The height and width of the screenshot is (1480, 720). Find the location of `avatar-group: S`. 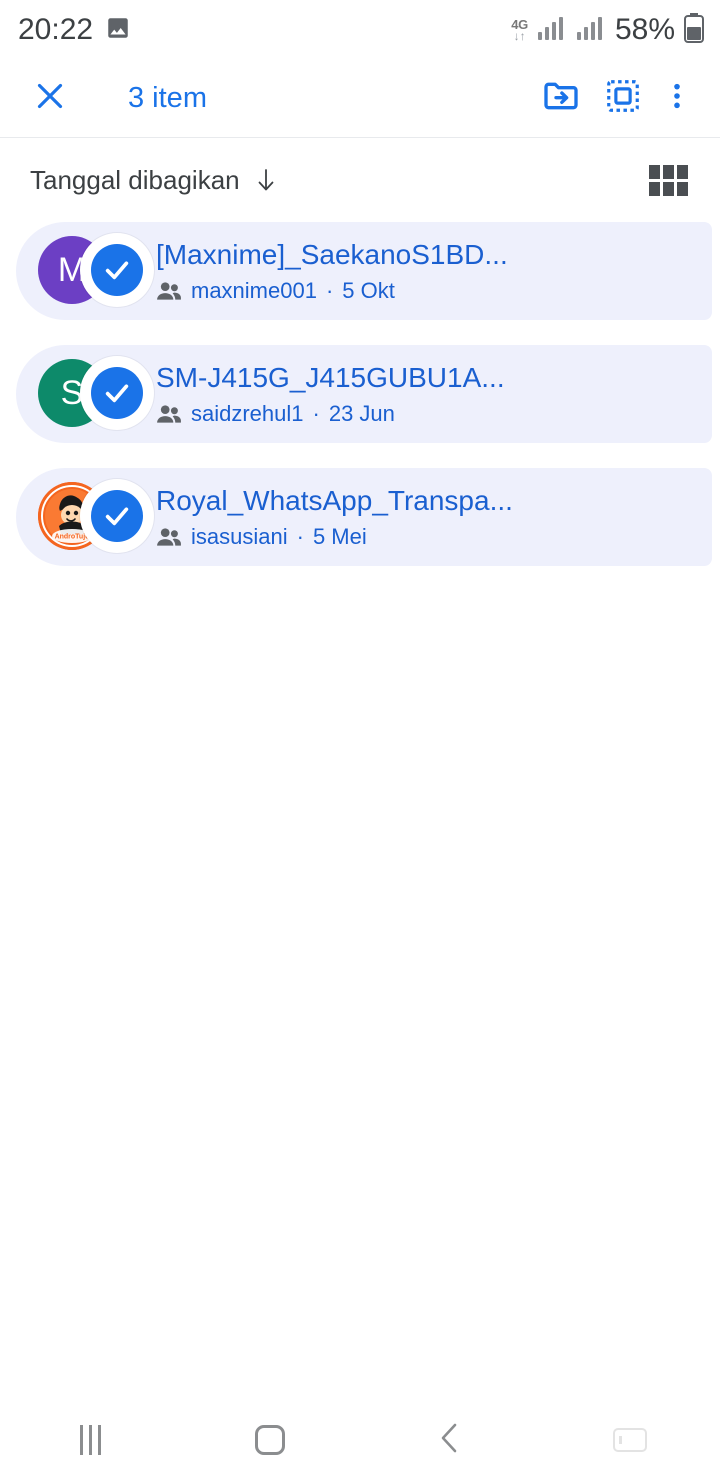

avatar-group: S is located at coordinates (96, 393).